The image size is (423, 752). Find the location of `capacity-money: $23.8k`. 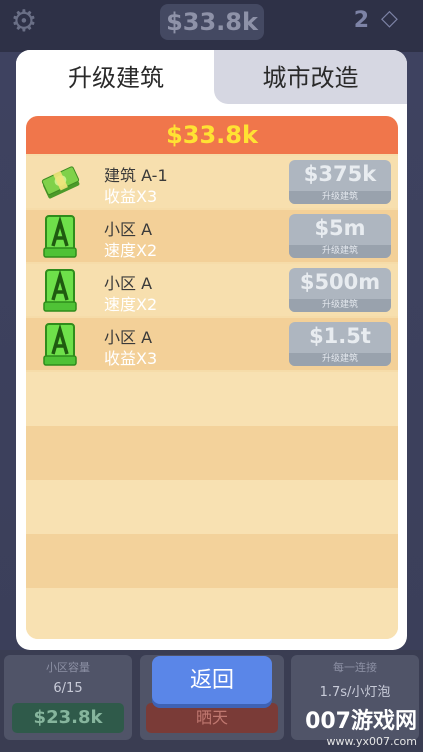

capacity-money: $23.8k is located at coordinates (68, 718).